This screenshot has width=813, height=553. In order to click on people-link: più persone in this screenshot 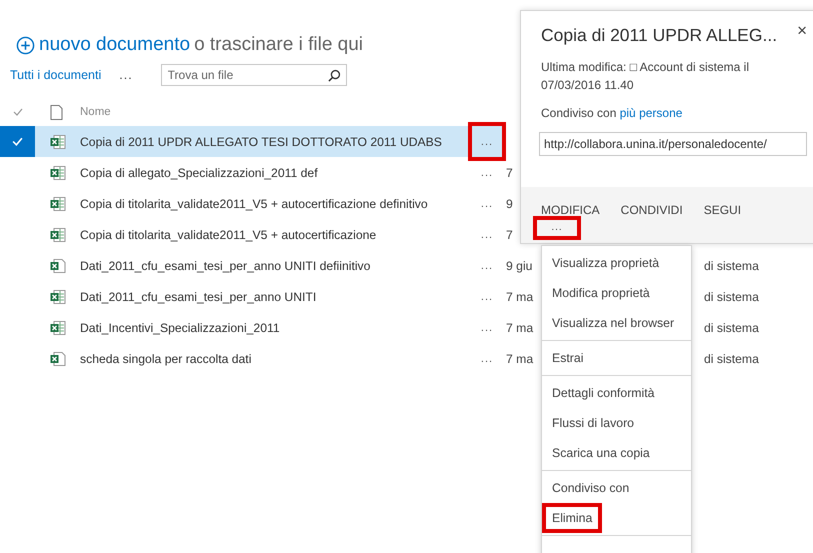, I will do `click(651, 113)`.